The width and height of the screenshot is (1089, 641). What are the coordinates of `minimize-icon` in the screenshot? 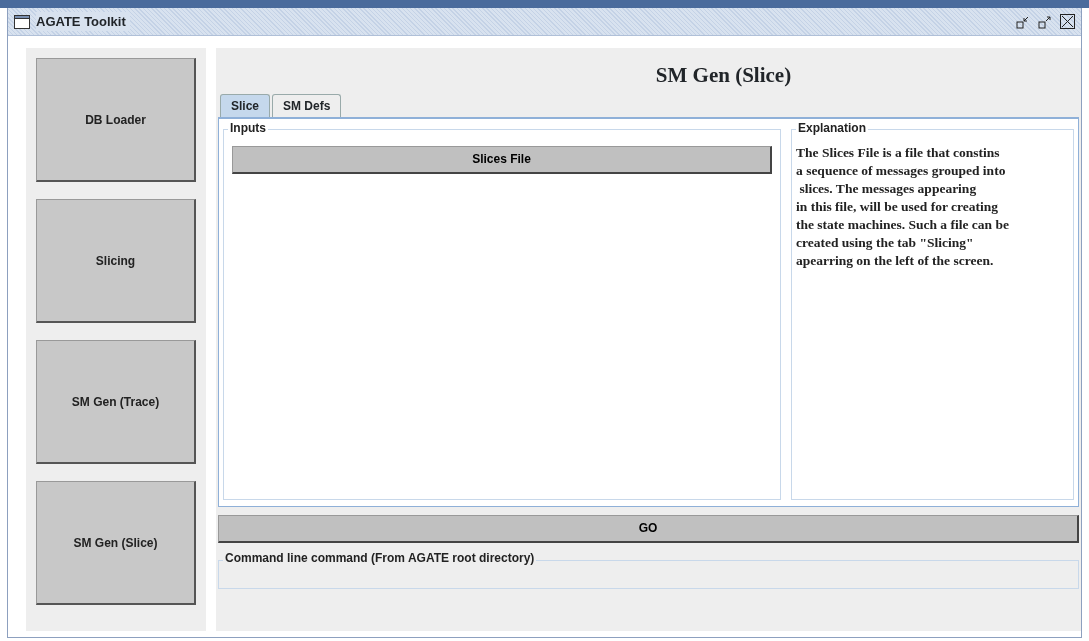 It's located at (1023, 21).